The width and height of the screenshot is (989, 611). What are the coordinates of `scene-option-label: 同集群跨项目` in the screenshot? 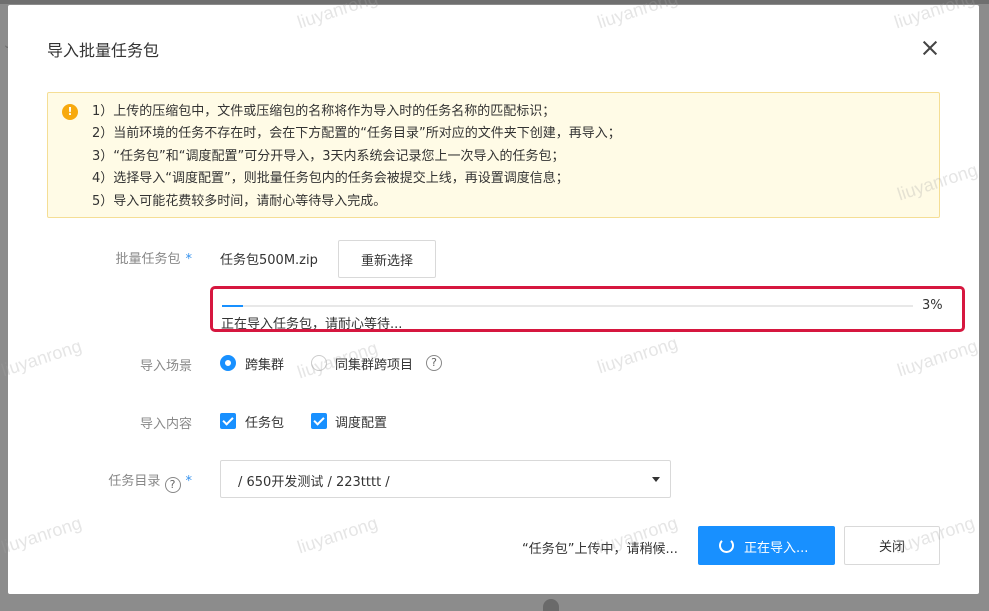 It's located at (374, 365).